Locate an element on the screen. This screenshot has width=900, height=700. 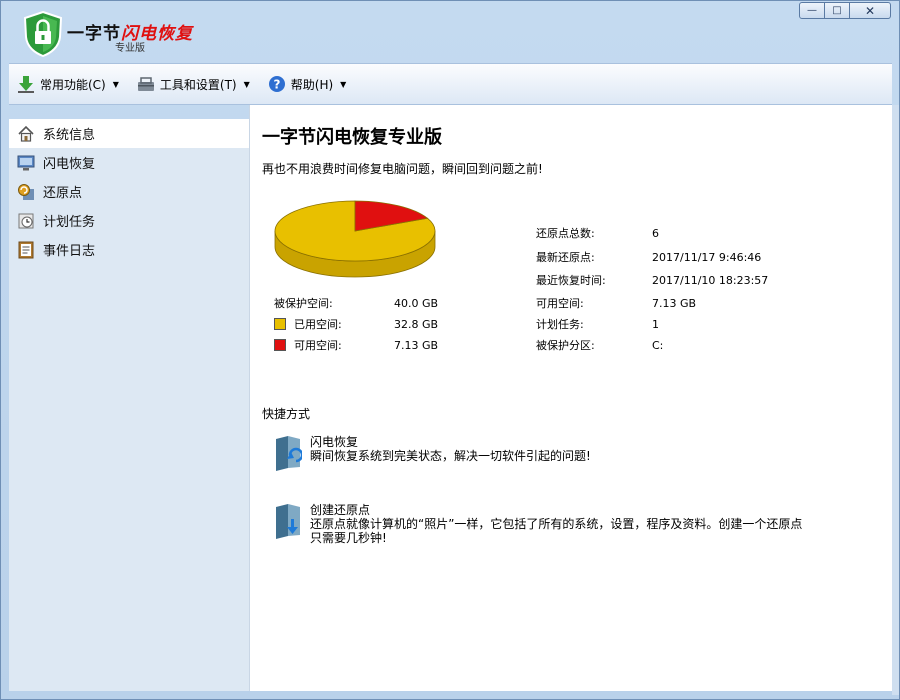
sidebar-item-event-log: 事件日志 is located at coordinates (129, 249).